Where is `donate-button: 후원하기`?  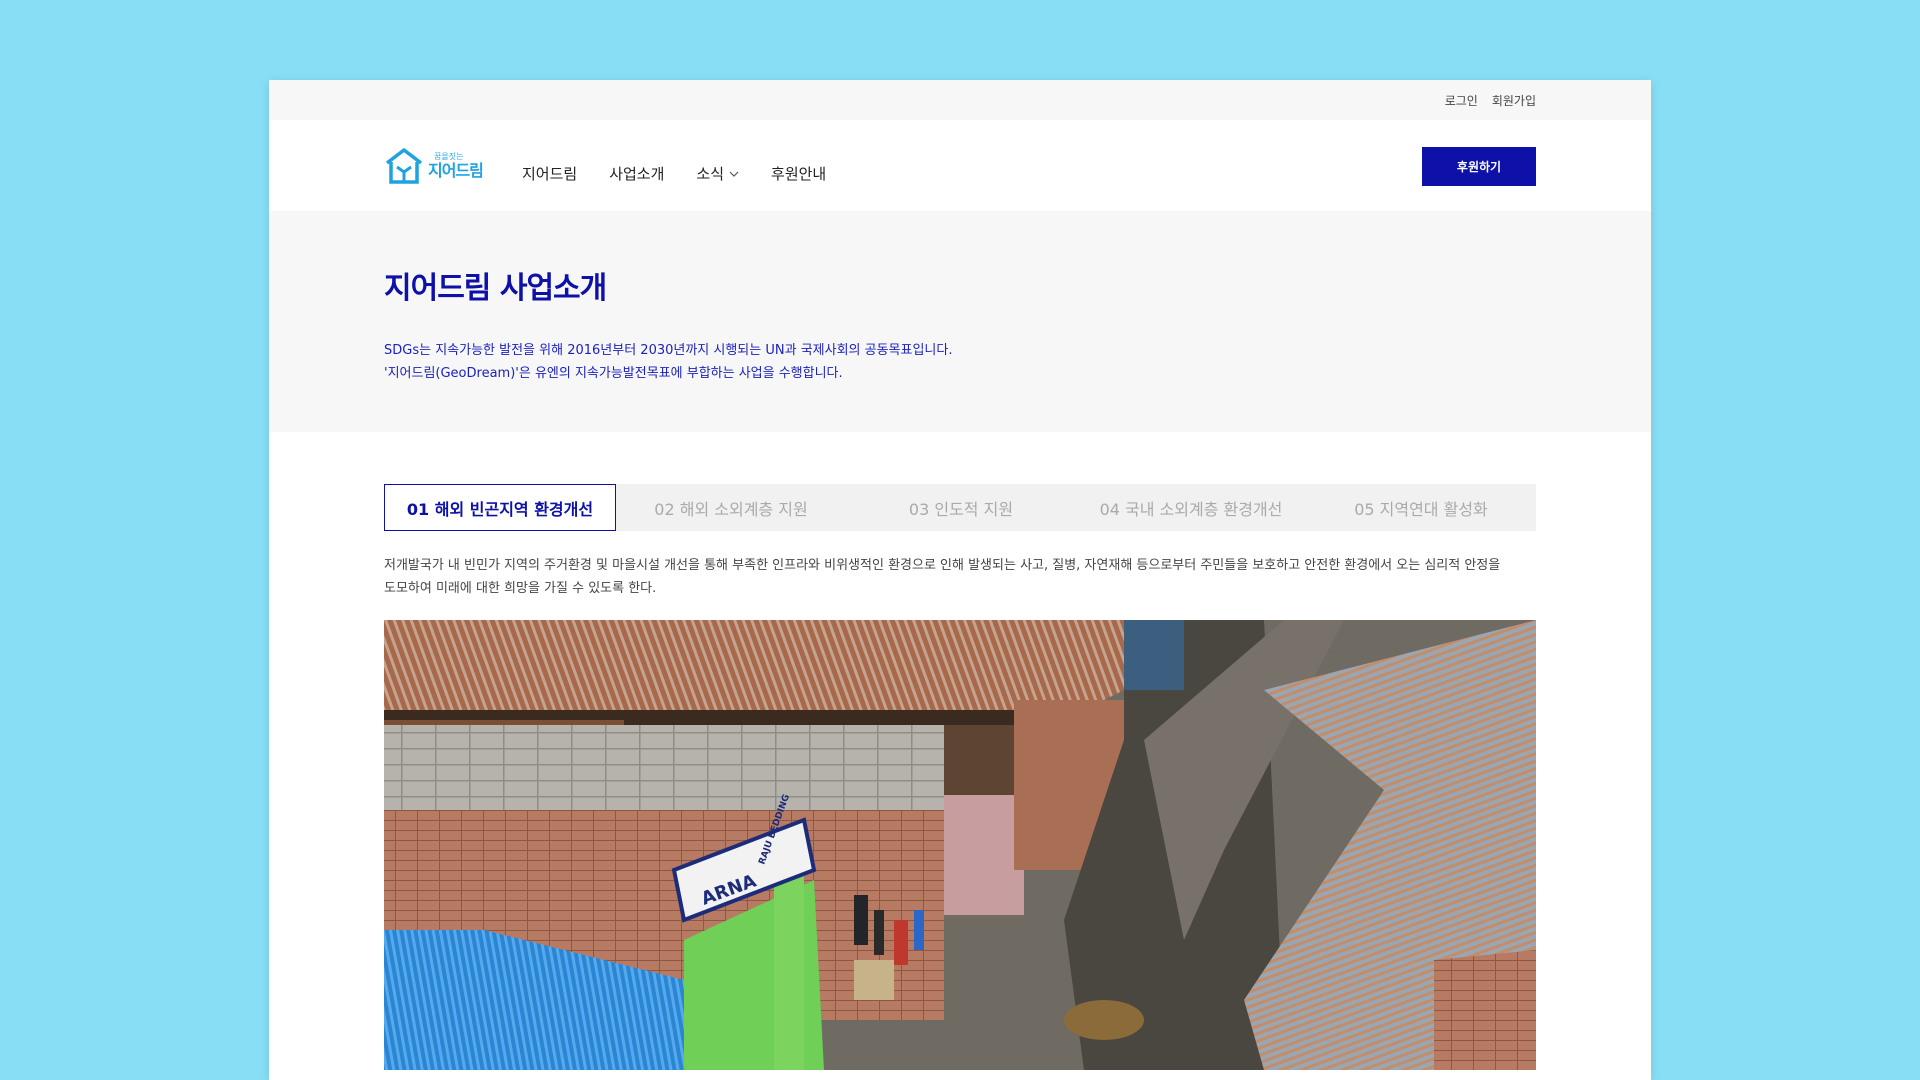
donate-button: 후원하기 is located at coordinates (1479, 166).